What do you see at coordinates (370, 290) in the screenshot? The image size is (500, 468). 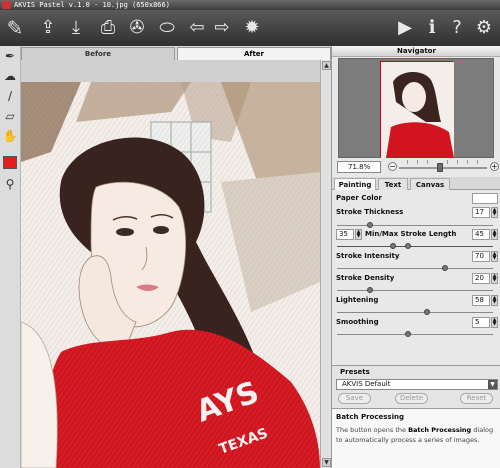 I see `stroke-density-thumb` at bounding box center [370, 290].